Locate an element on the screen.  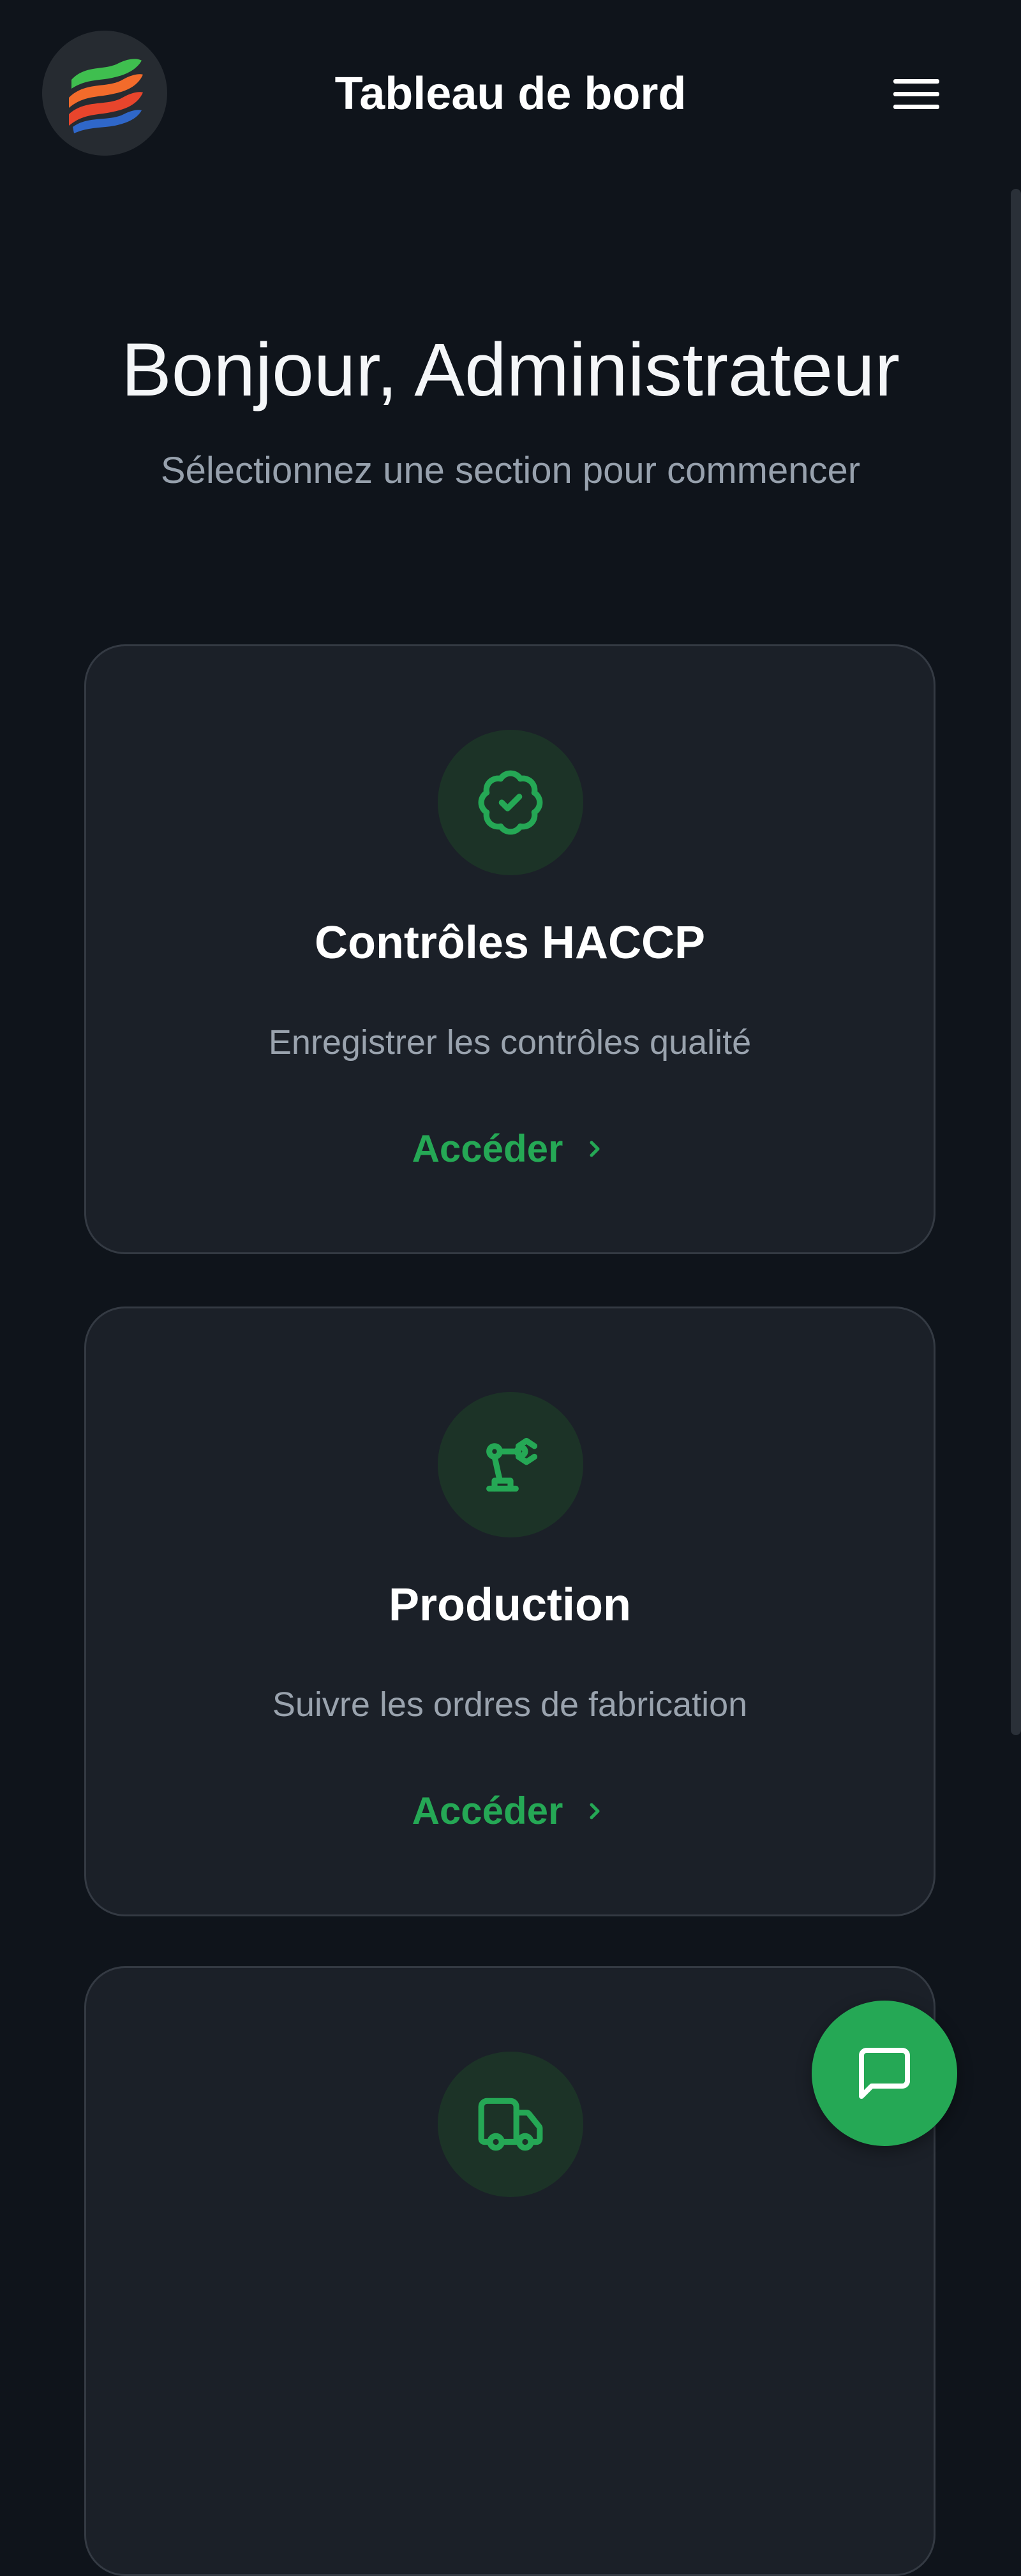
chat-button is located at coordinates (885, 2073).